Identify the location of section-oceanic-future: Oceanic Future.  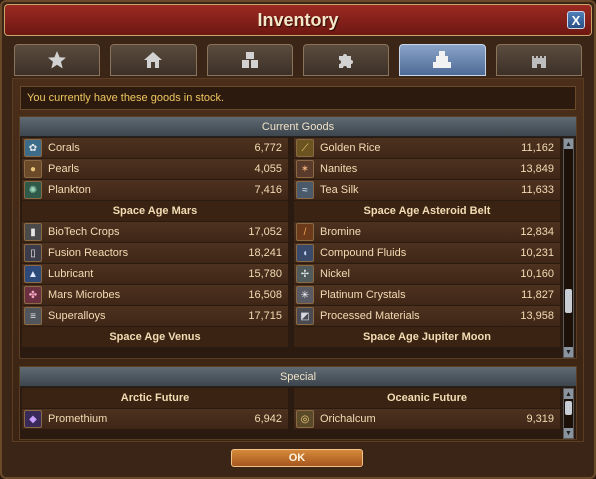
(427, 398).